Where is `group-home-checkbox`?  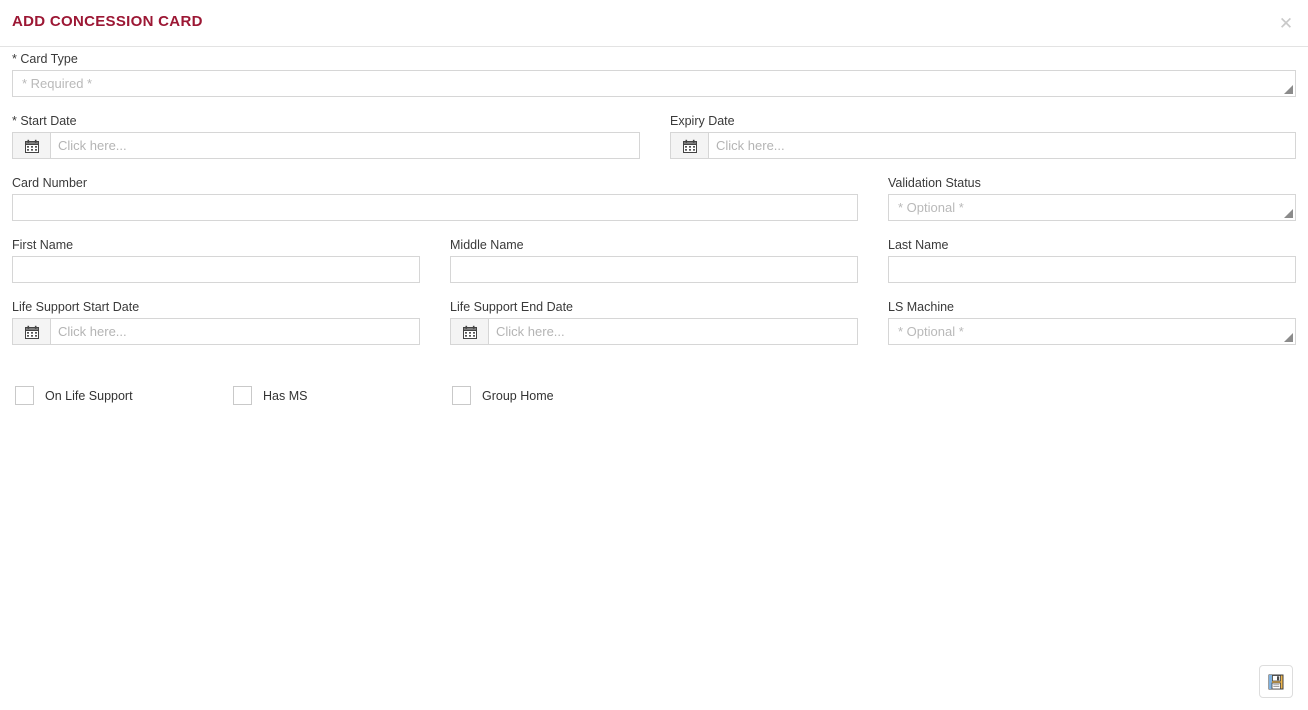 group-home-checkbox is located at coordinates (461, 395).